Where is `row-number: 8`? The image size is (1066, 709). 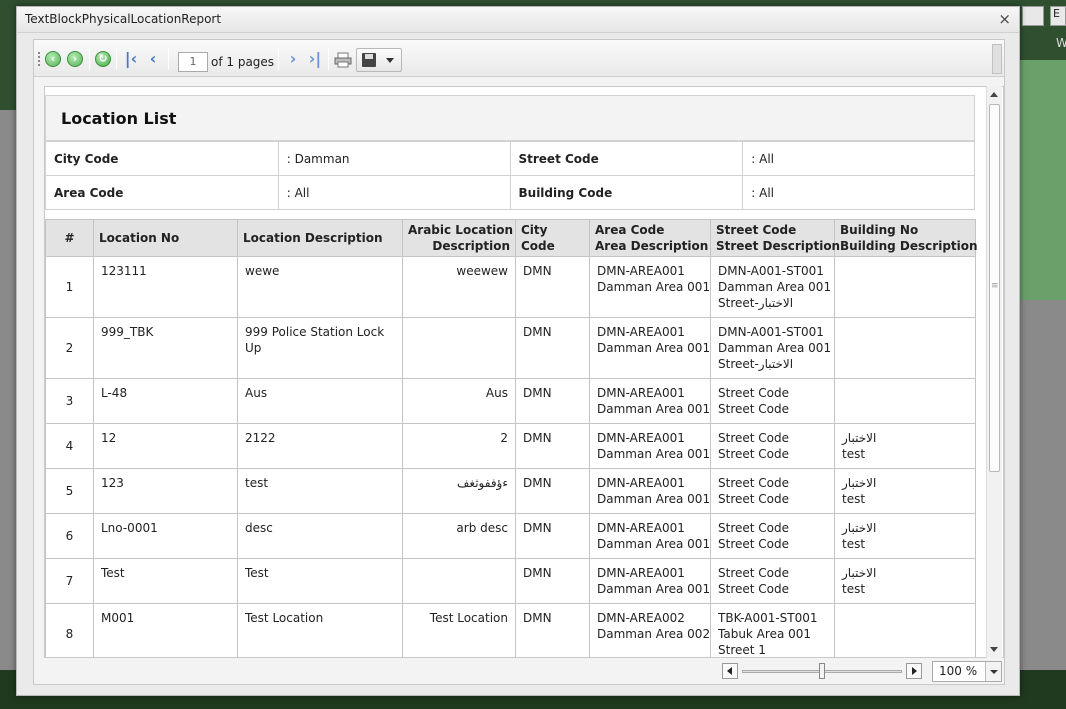 row-number: 8 is located at coordinates (69, 630).